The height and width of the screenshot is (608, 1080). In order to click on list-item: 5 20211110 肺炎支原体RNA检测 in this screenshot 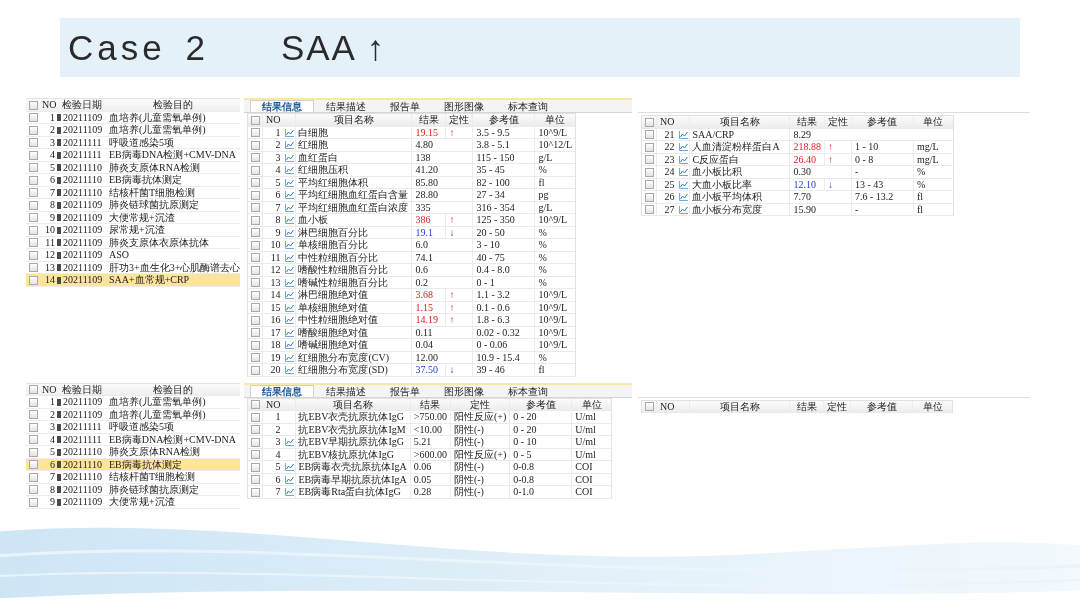, I will do `click(133, 167)`.